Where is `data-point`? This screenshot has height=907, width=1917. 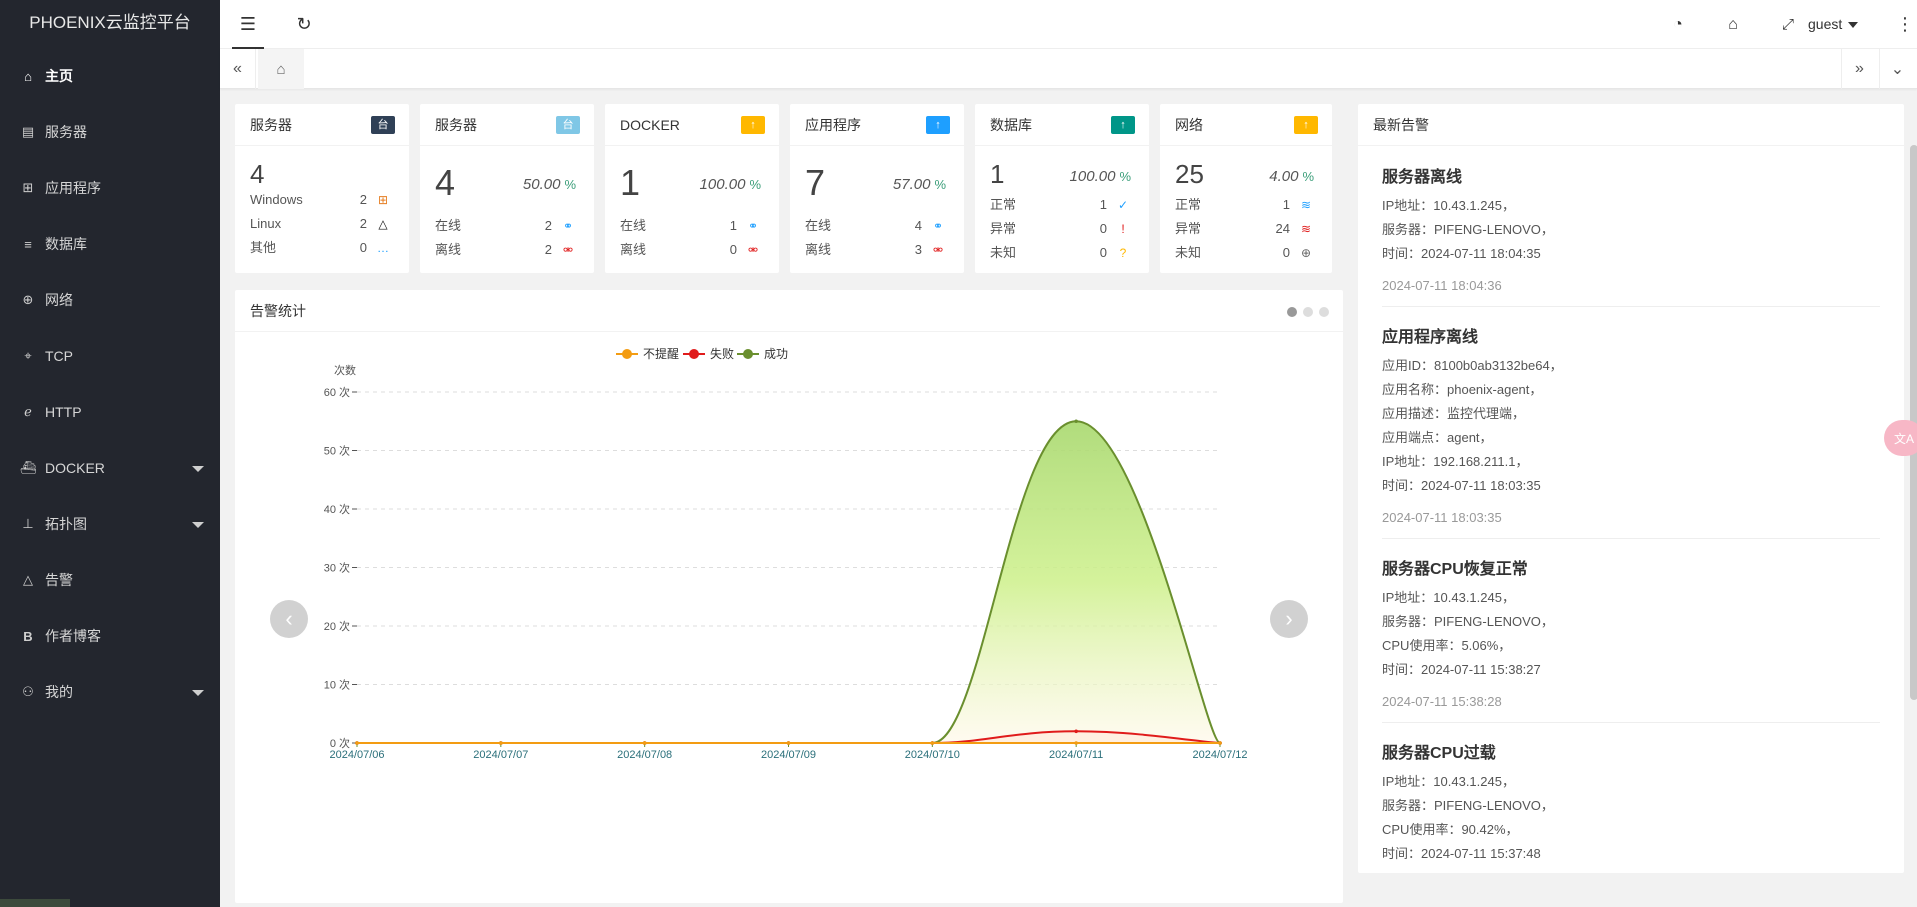 data-point is located at coordinates (788, 743).